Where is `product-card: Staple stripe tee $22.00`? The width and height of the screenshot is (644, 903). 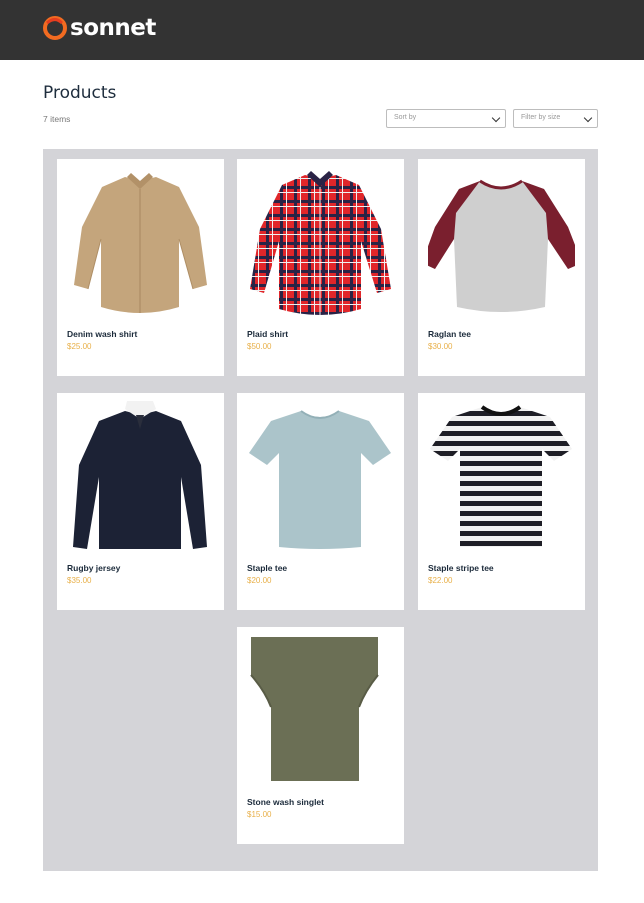
product-card: Staple stripe tee $22.00 is located at coordinates (501, 501).